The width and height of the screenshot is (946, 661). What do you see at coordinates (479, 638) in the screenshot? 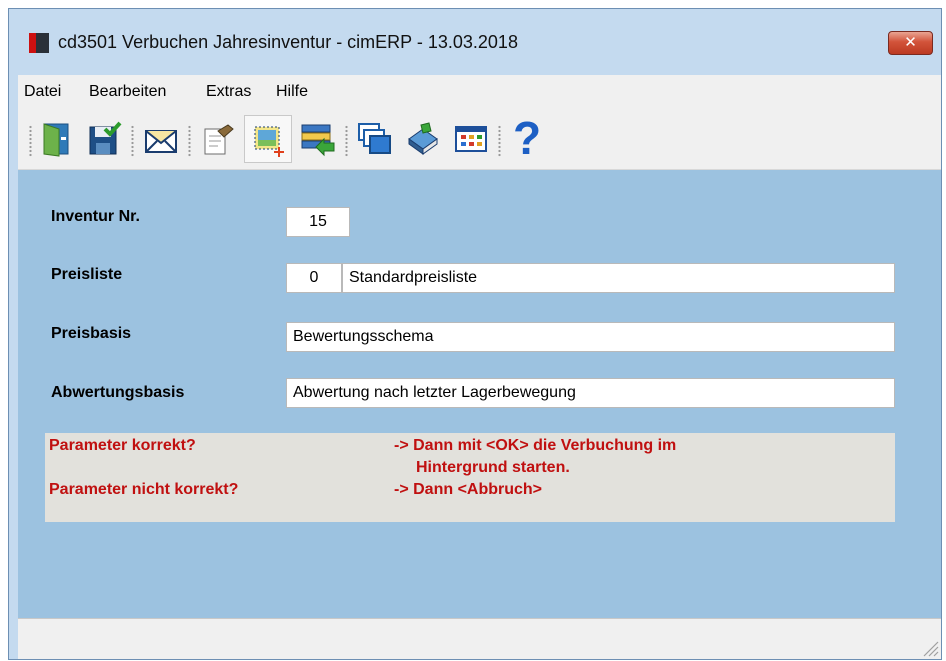
I see `status-bar` at bounding box center [479, 638].